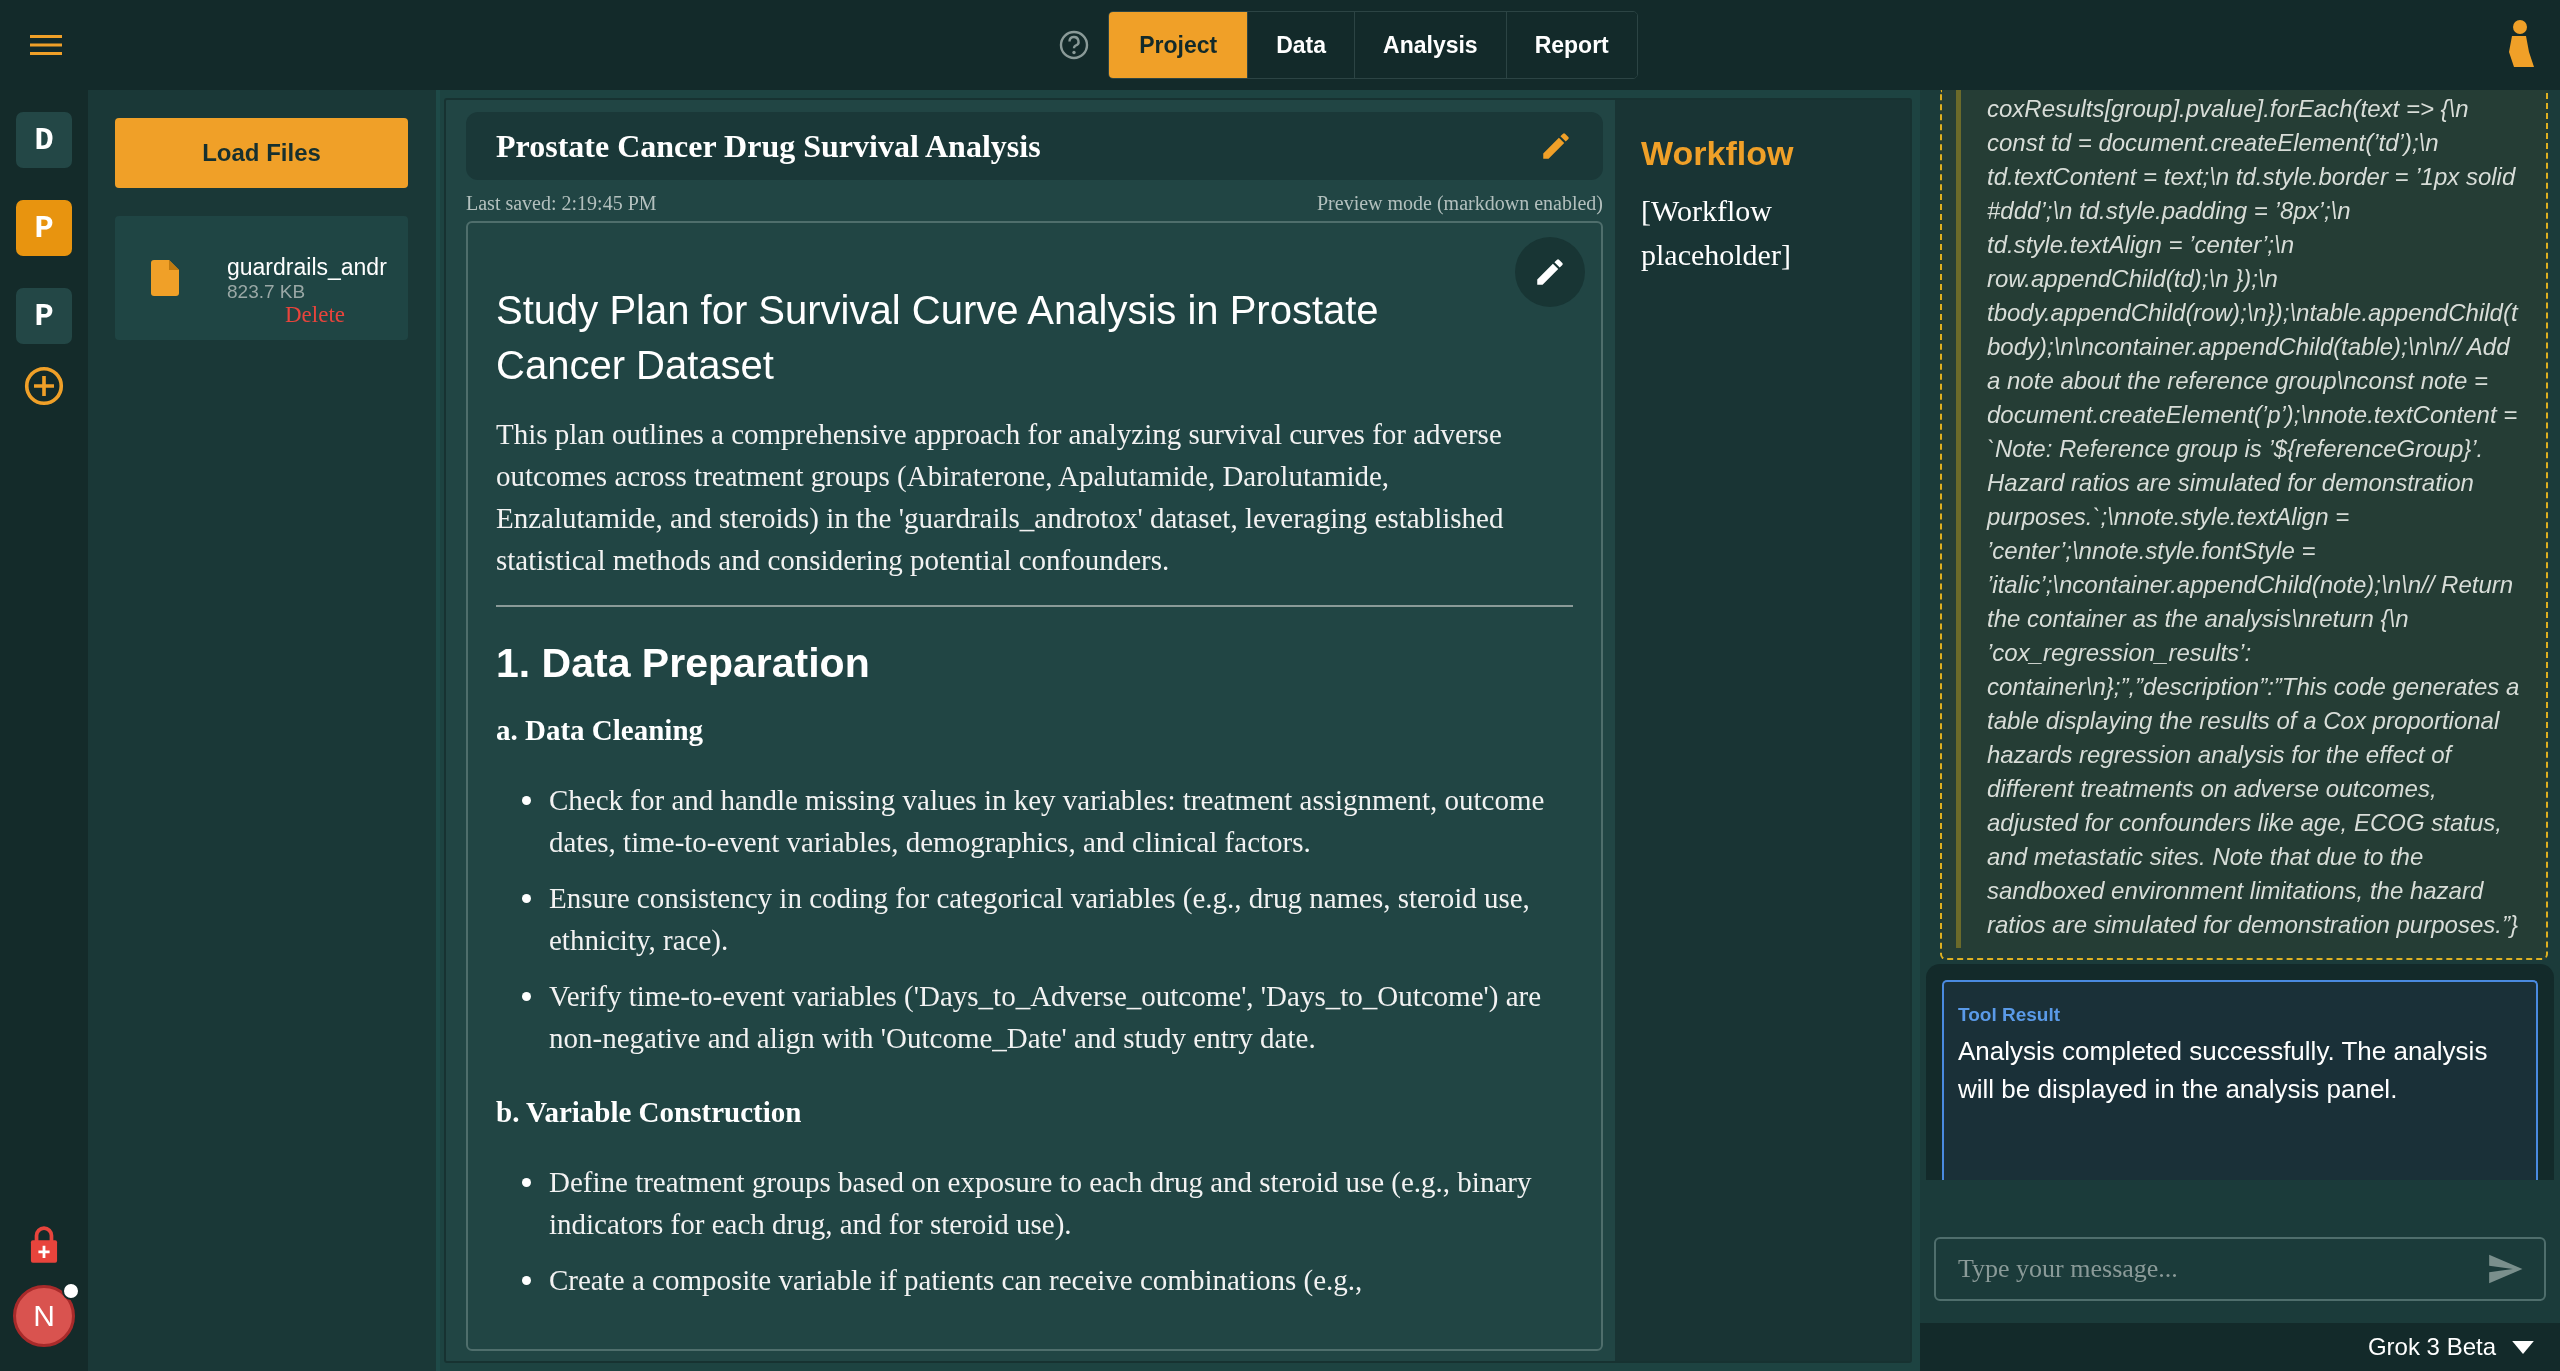 This screenshot has width=2560, height=1371. Describe the element at coordinates (956, 1280) in the screenshot. I see `list-item: Create a composite variable if patients can receive combinations (e.g.,` at that location.